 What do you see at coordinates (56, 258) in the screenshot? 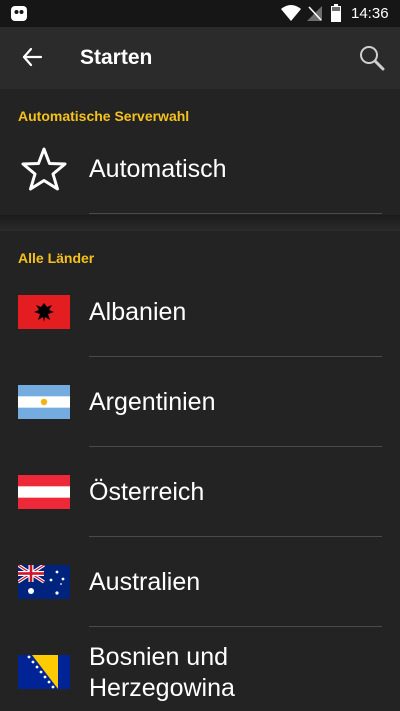
I see `countries-section-header: Alle Länder` at bounding box center [56, 258].